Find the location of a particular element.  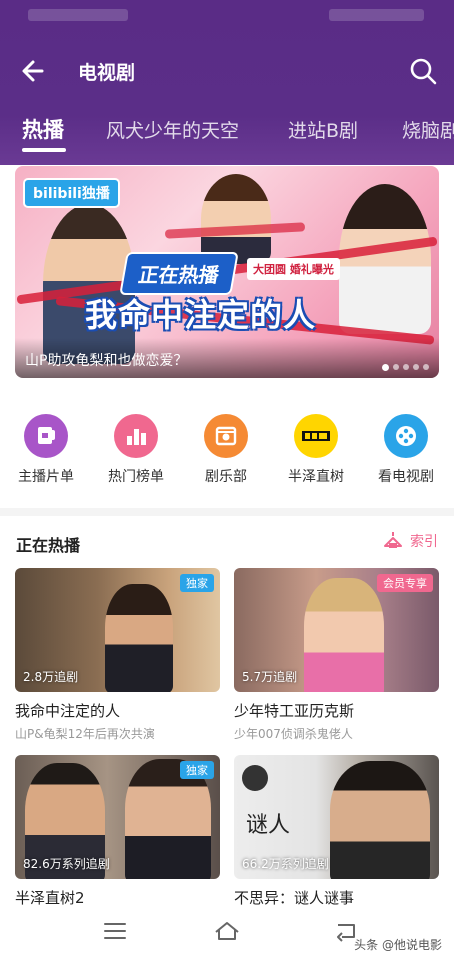

category-label: 主播片单 is located at coordinates (46, 477).